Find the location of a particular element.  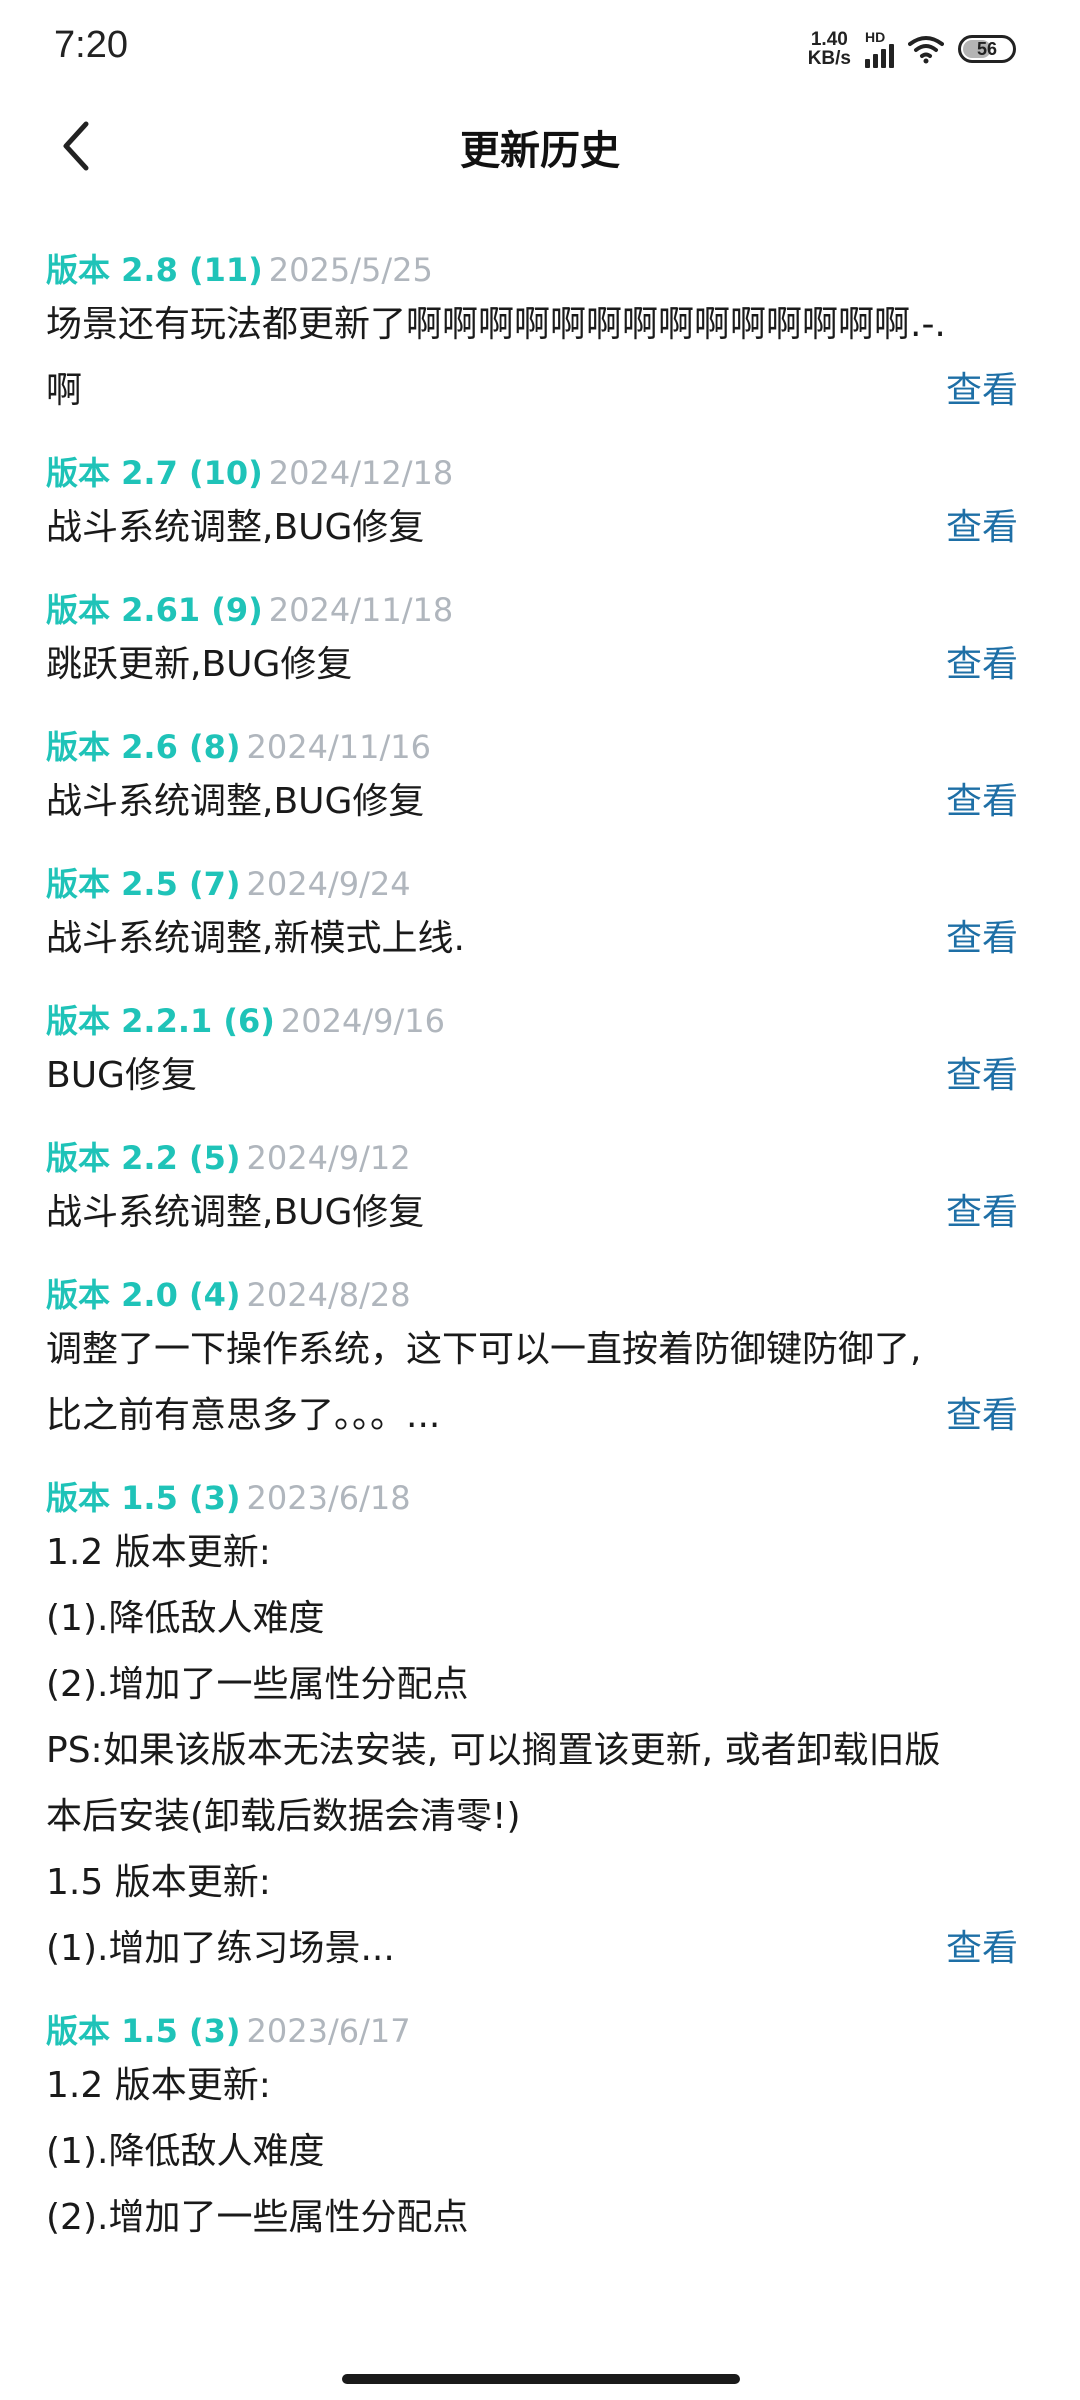

entry-header: 版本 2.2 (5) 2024/9/12 is located at coordinates (532, 1158).